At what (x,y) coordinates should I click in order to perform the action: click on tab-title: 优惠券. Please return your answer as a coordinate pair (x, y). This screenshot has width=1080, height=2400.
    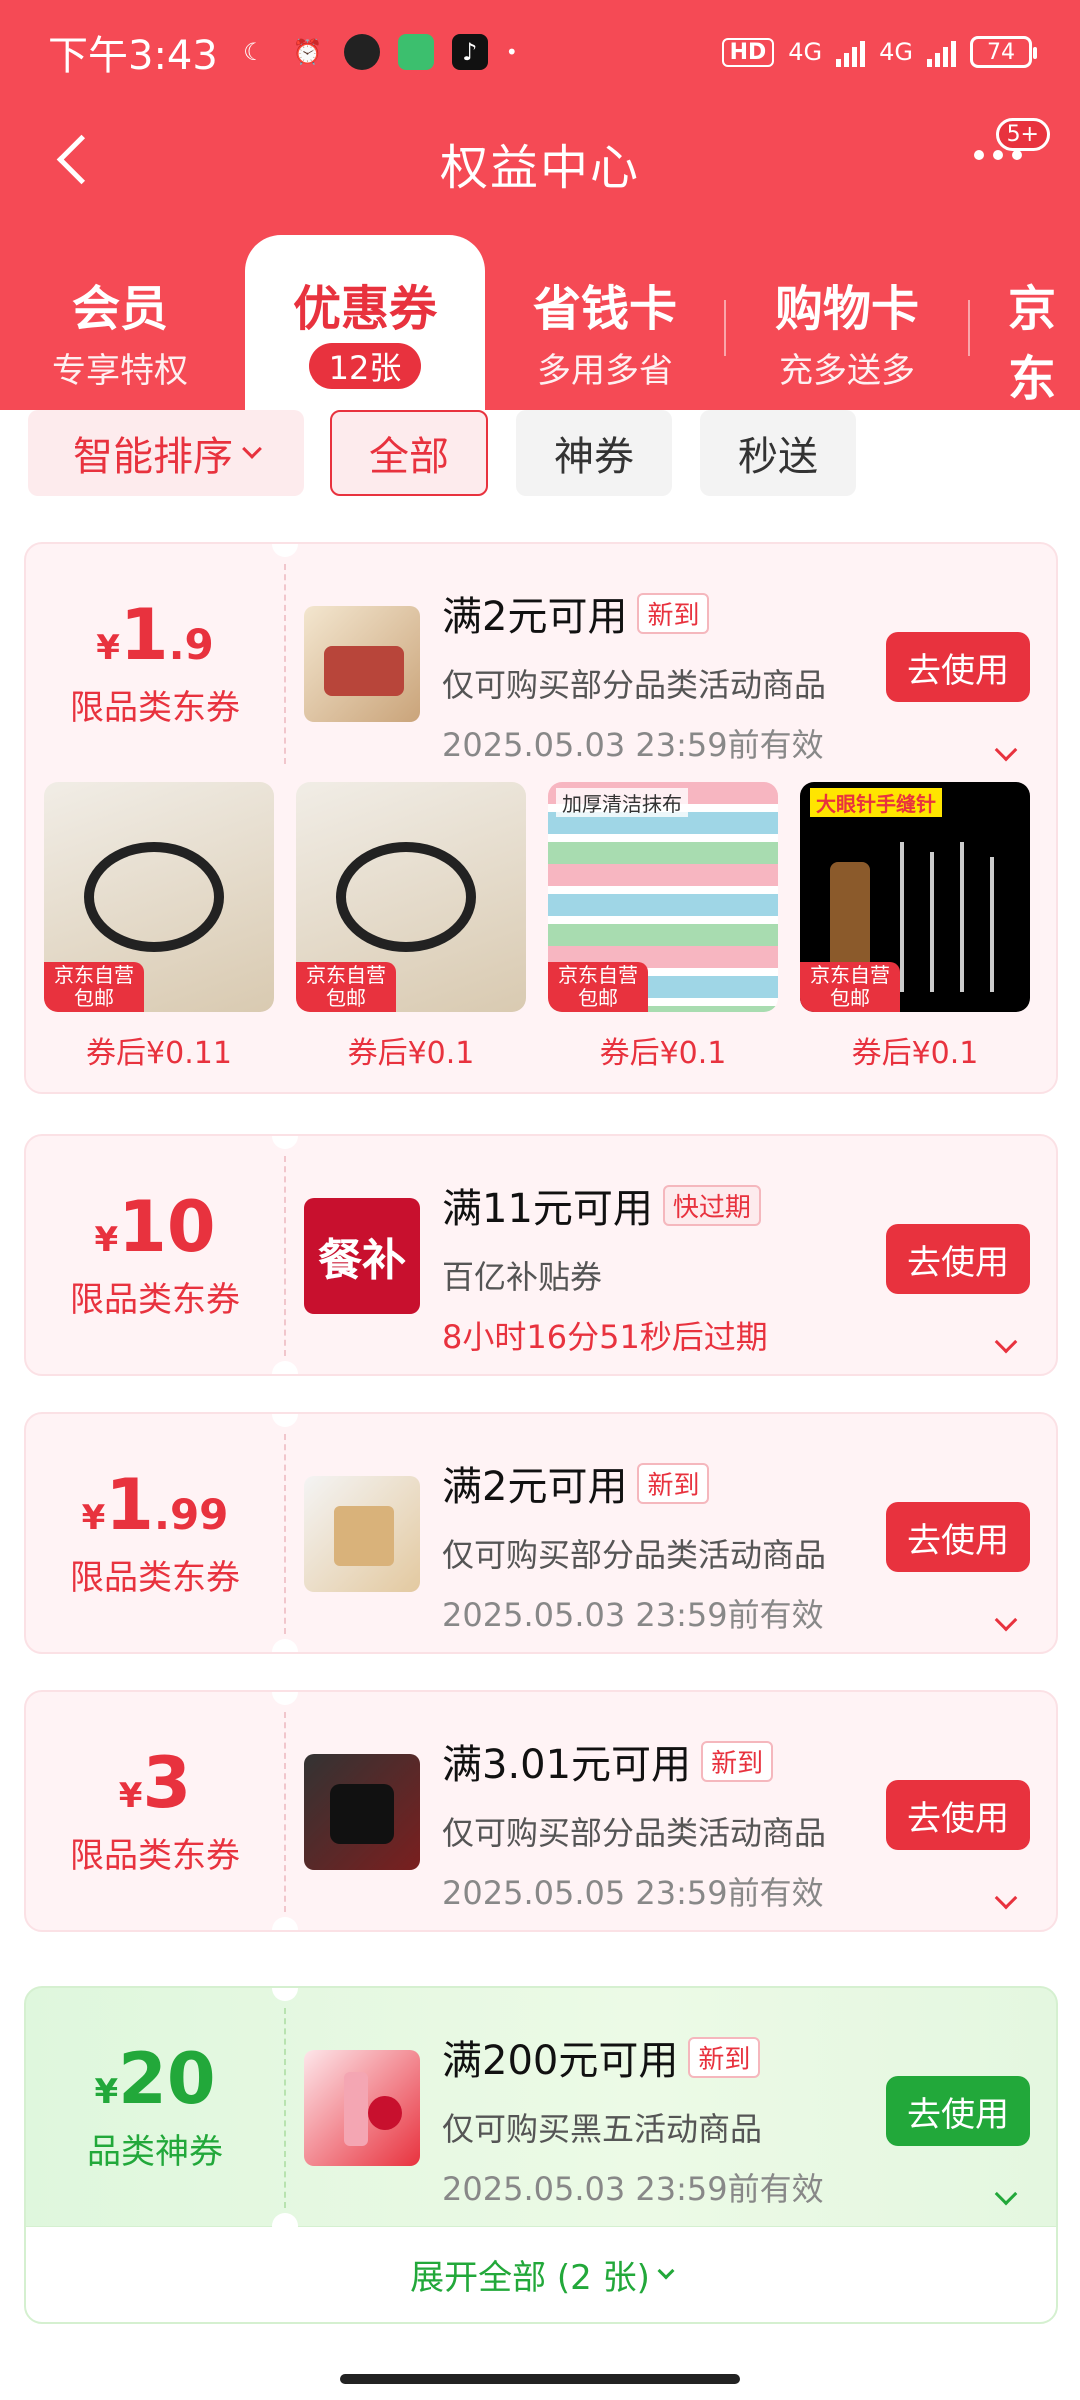
    Looking at the image, I should click on (364, 309).